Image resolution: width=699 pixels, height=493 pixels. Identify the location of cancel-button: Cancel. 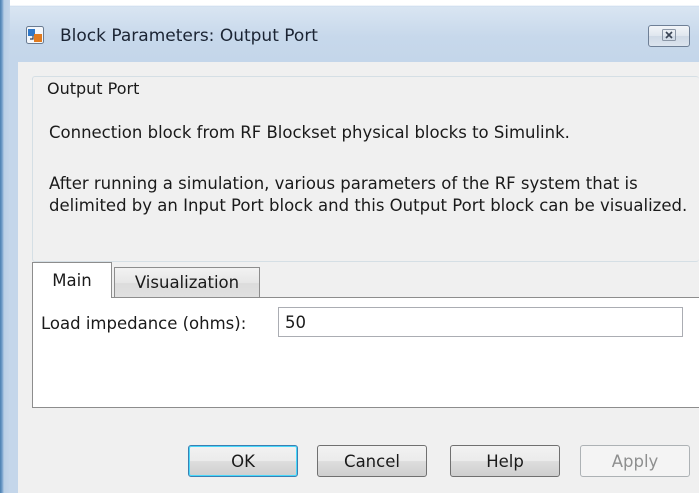
(372, 461).